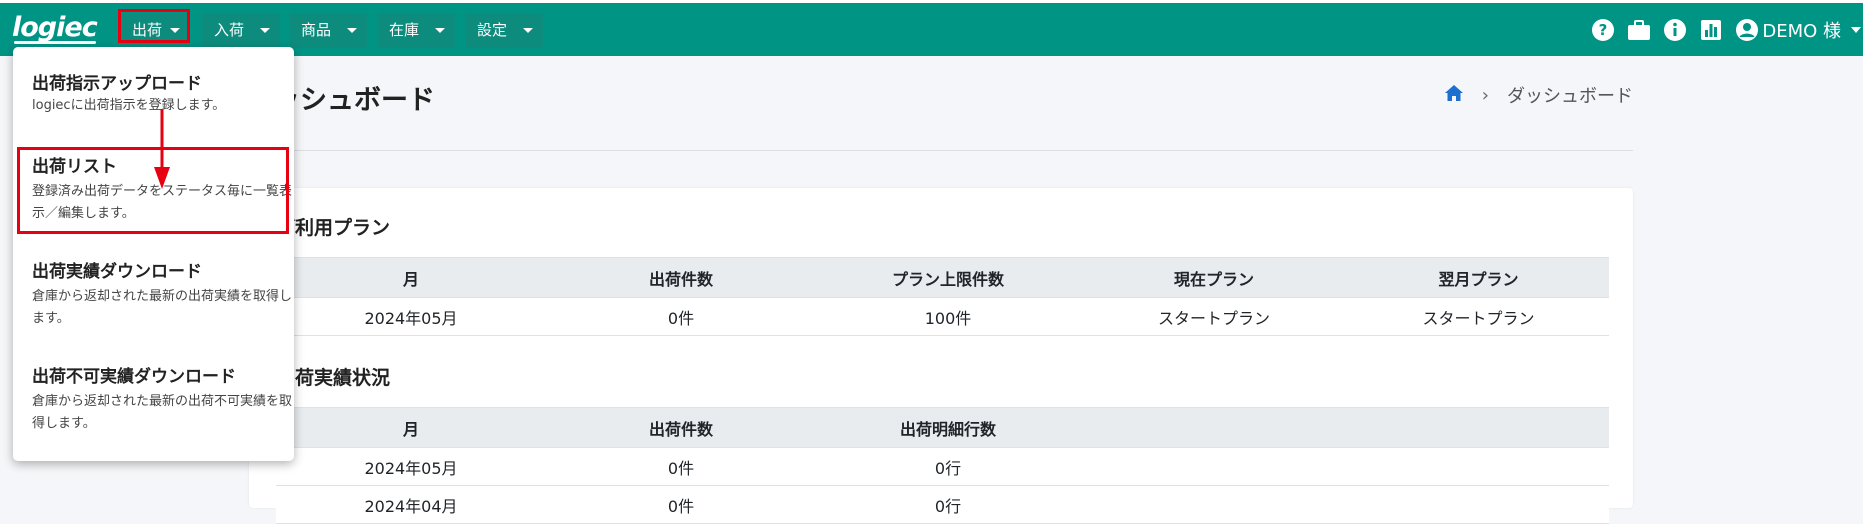 This screenshot has width=1863, height=524. What do you see at coordinates (117, 84) in the screenshot?
I see `dropdown-item-title: 出荷指示アップロード` at bounding box center [117, 84].